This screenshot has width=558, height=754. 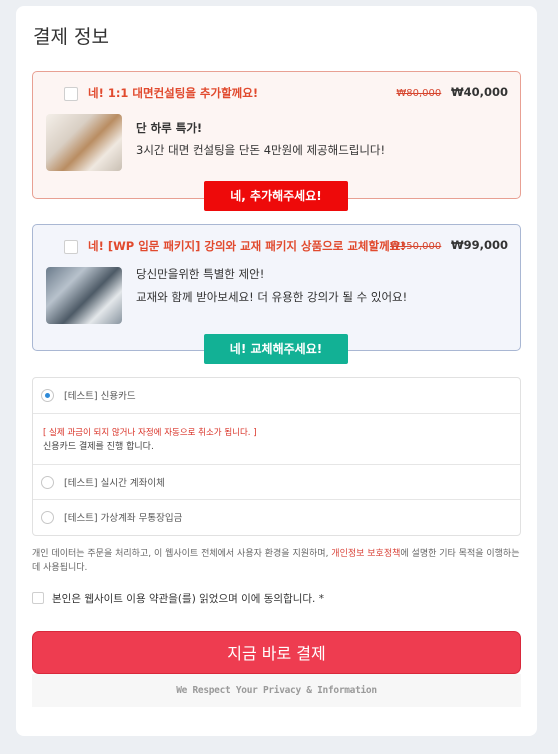 What do you see at coordinates (200, 274) in the screenshot?
I see `offer-package-tagline: 당신만을위한 특별한 제안!` at bounding box center [200, 274].